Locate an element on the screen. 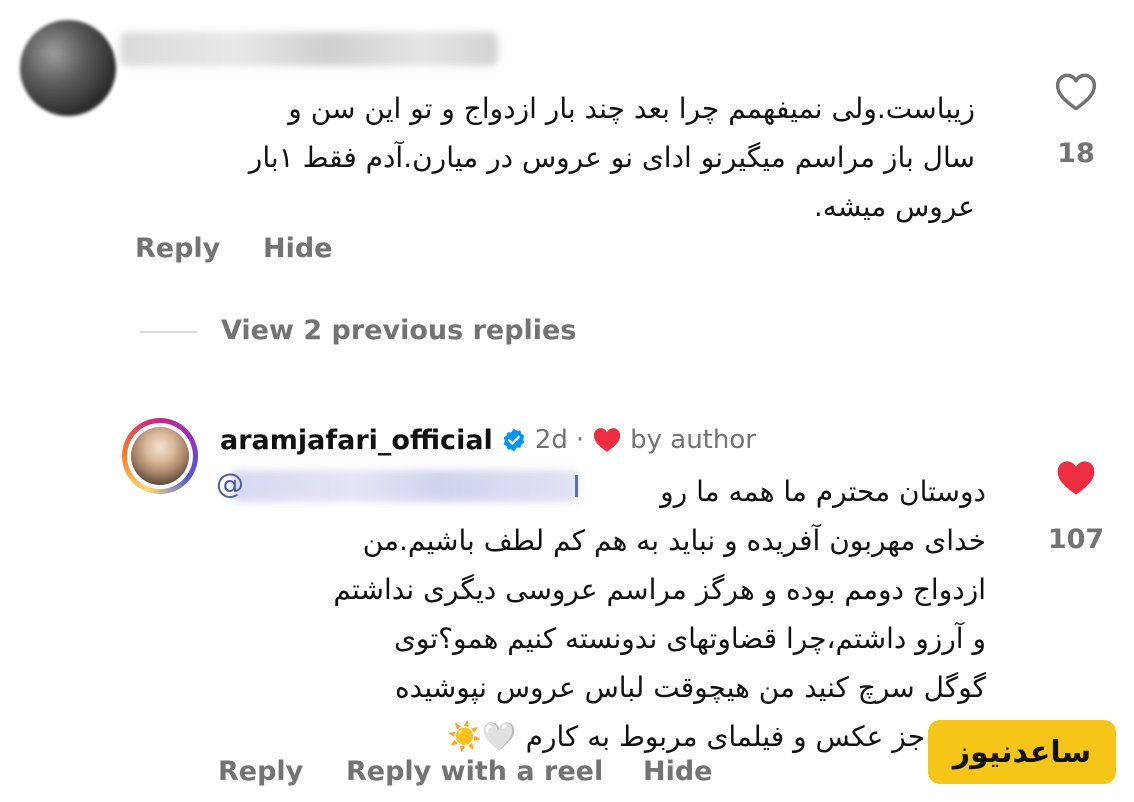  author-avatar is located at coordinates (160, 456).